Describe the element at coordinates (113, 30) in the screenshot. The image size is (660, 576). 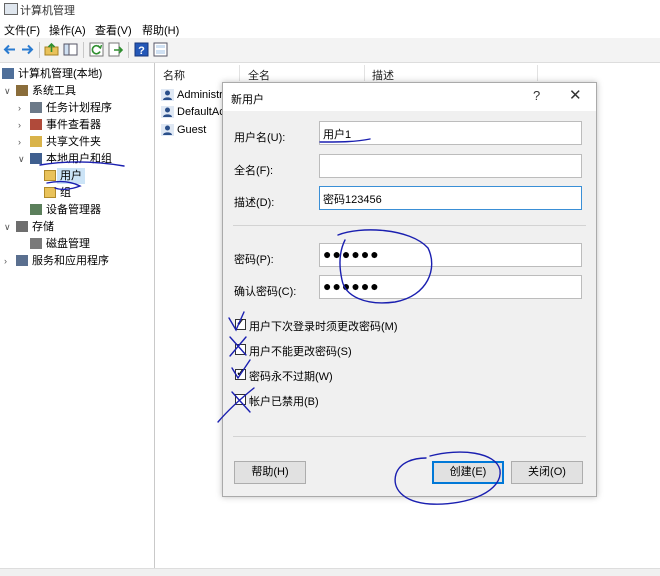
I see `menu-view: 查看(V)` at that location.